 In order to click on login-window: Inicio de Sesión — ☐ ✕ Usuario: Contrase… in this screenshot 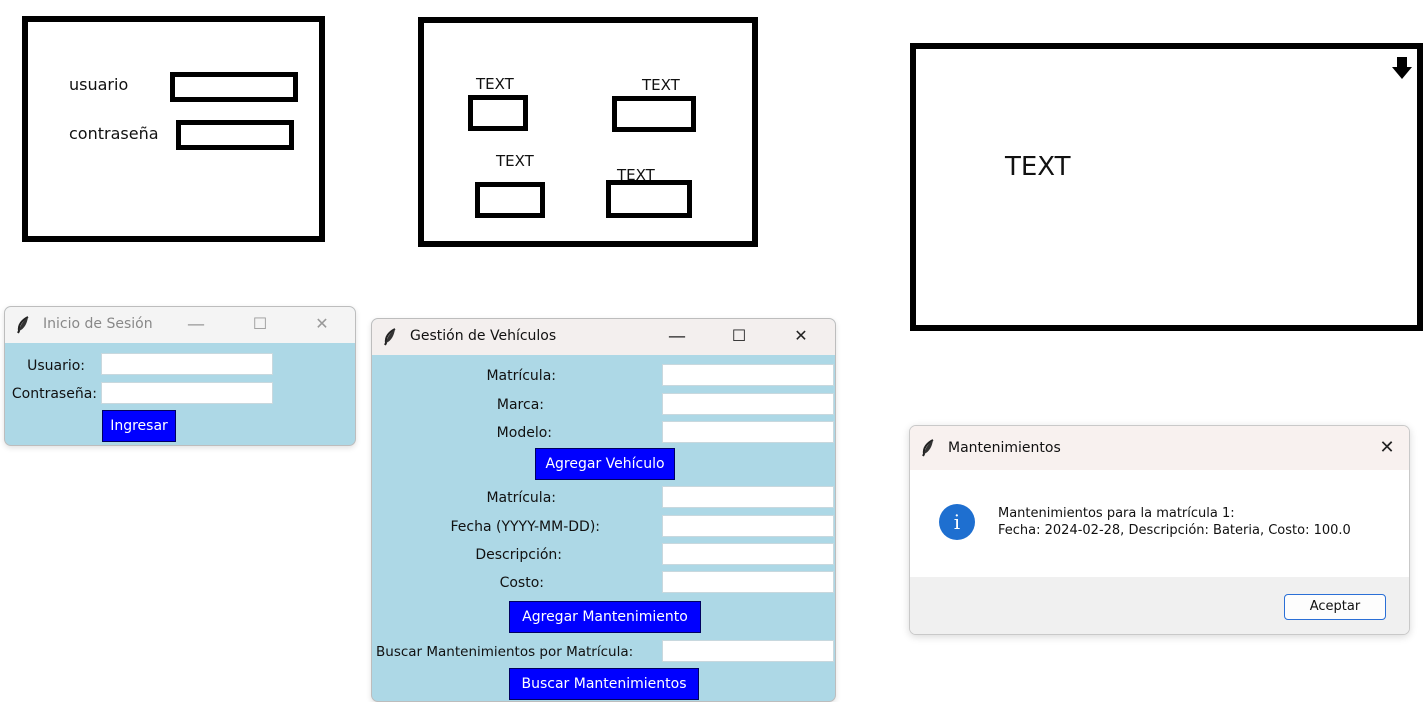, I will do `click(180, 376)`.